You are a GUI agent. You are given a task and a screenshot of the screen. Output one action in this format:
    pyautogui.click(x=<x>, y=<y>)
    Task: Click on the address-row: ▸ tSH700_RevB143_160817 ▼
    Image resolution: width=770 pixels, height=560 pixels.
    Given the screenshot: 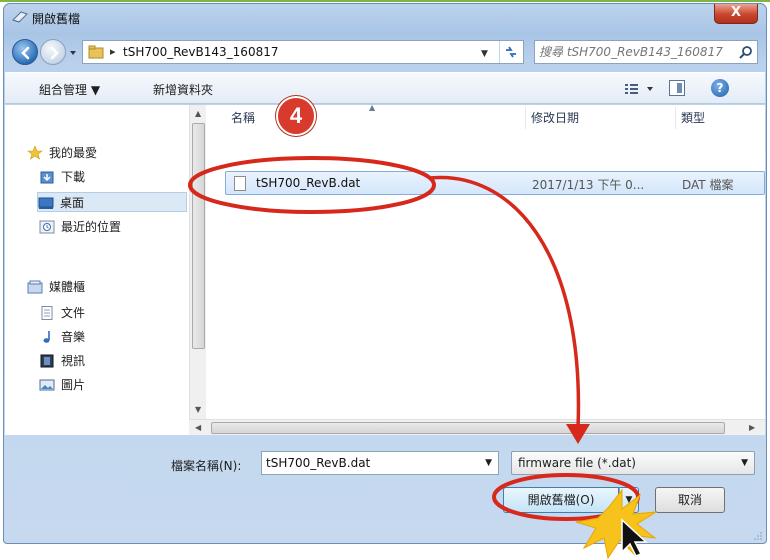 What is the action you would take?
    pyautogui.click(x=385, y=53)
    